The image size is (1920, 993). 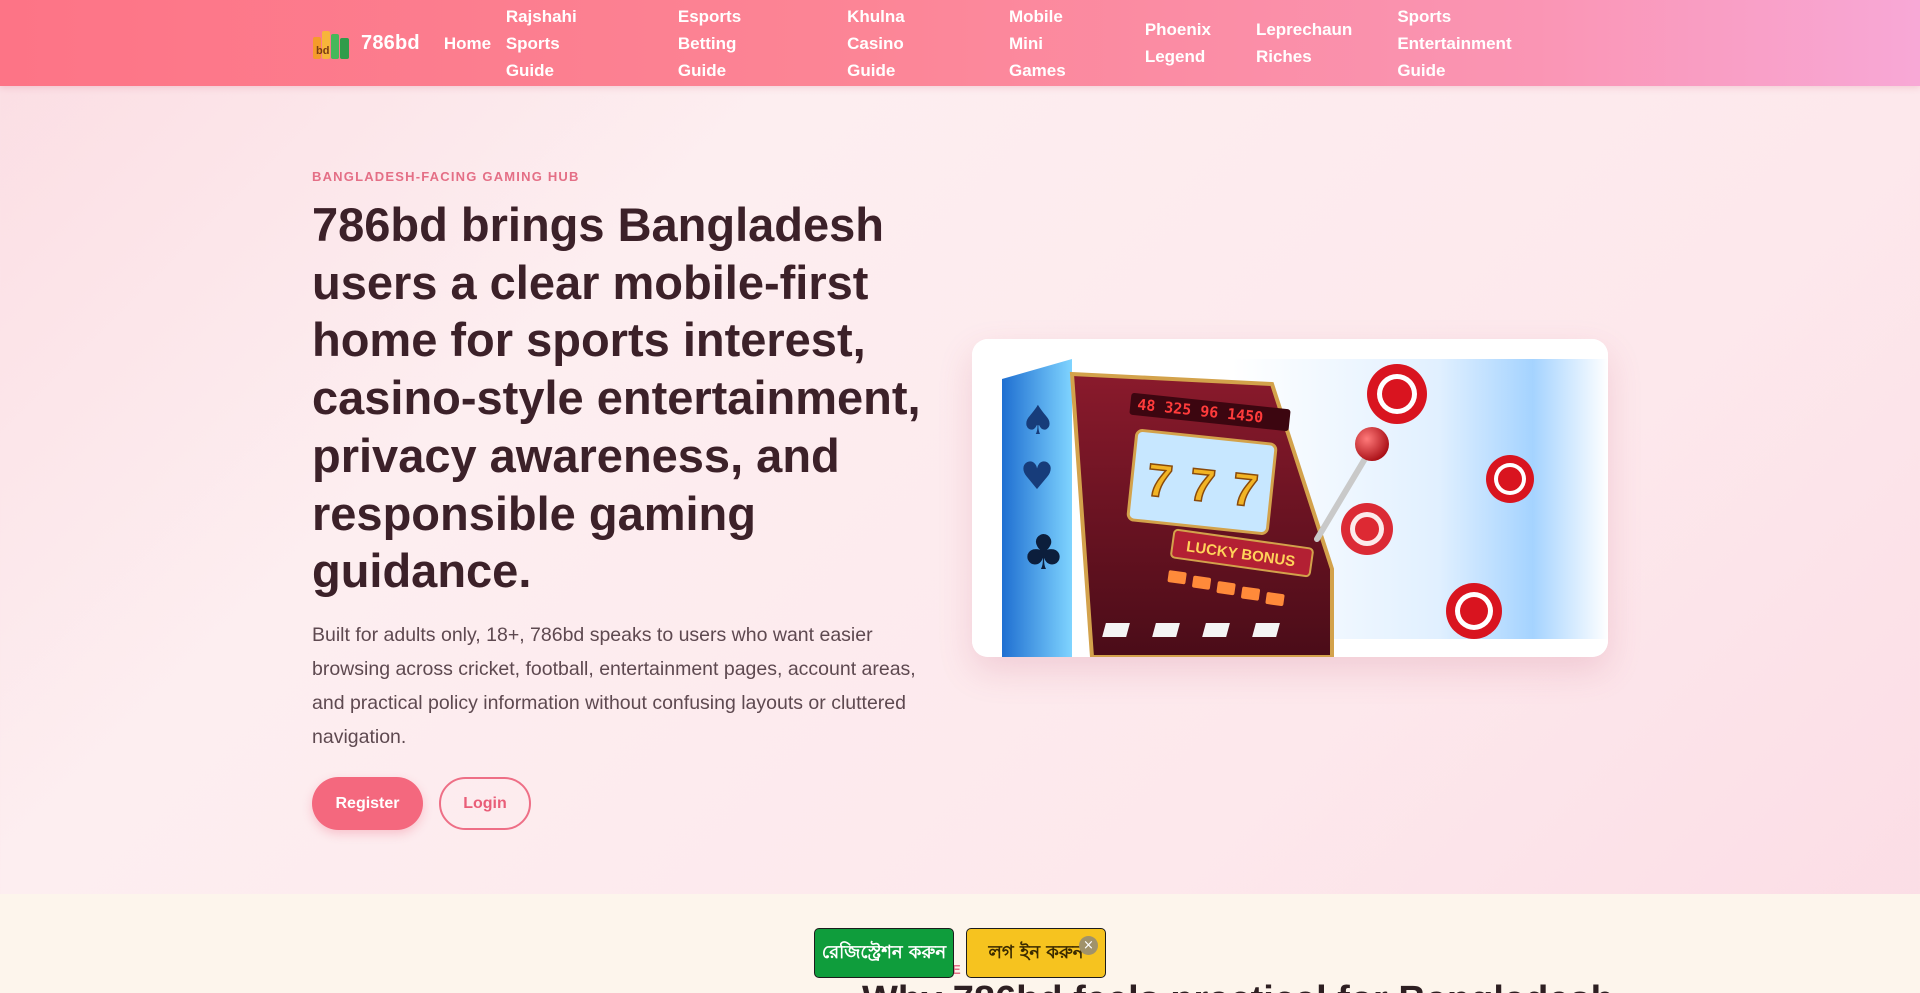 I want to click on nav-link-sports-entertainment-guide: Sports Entertainment Guide, so click(x=1482, y=43).